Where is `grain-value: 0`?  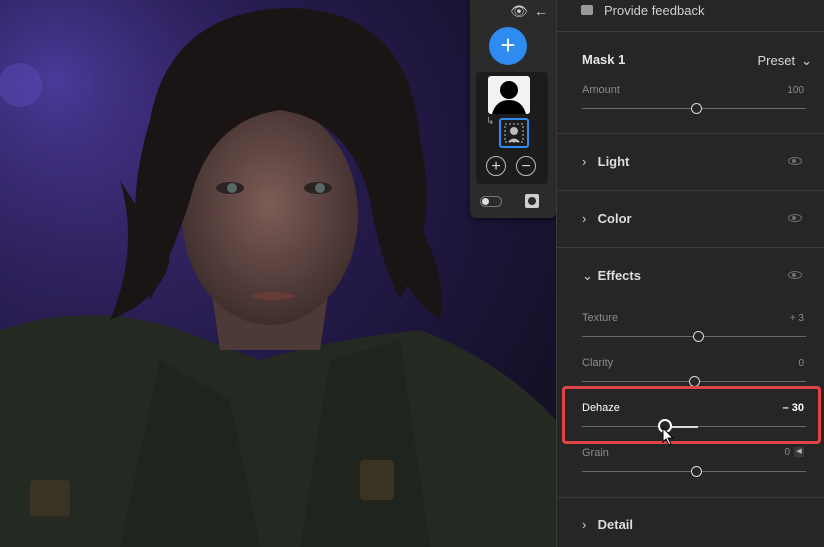 grain-value: 0 is located at coordinates (787, 452).